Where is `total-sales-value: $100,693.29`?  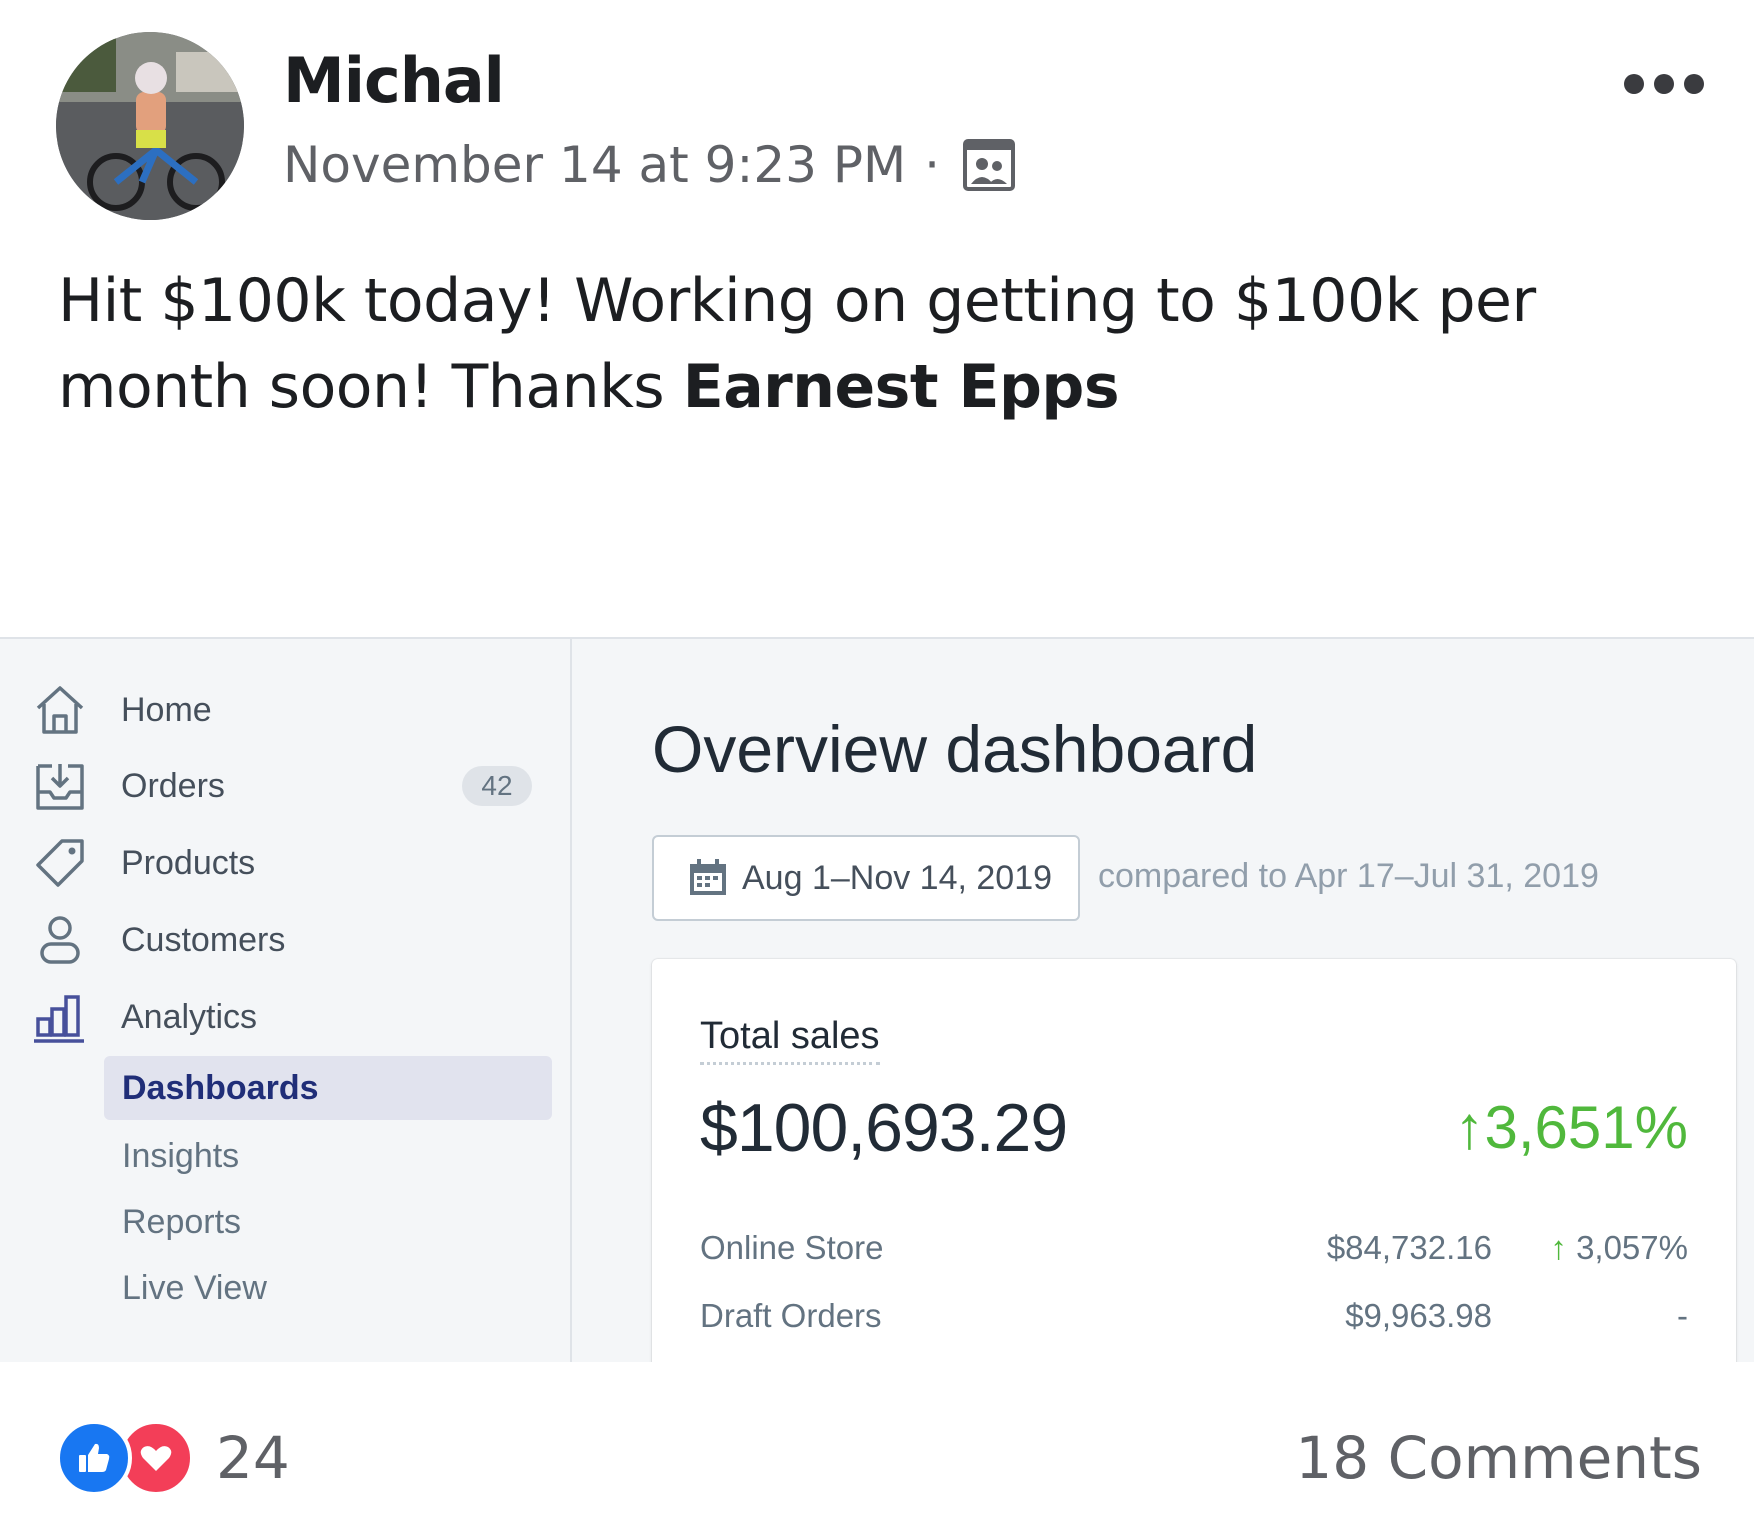 total-sales-value: $100,693.29 is located at coordinates (884, 1128).